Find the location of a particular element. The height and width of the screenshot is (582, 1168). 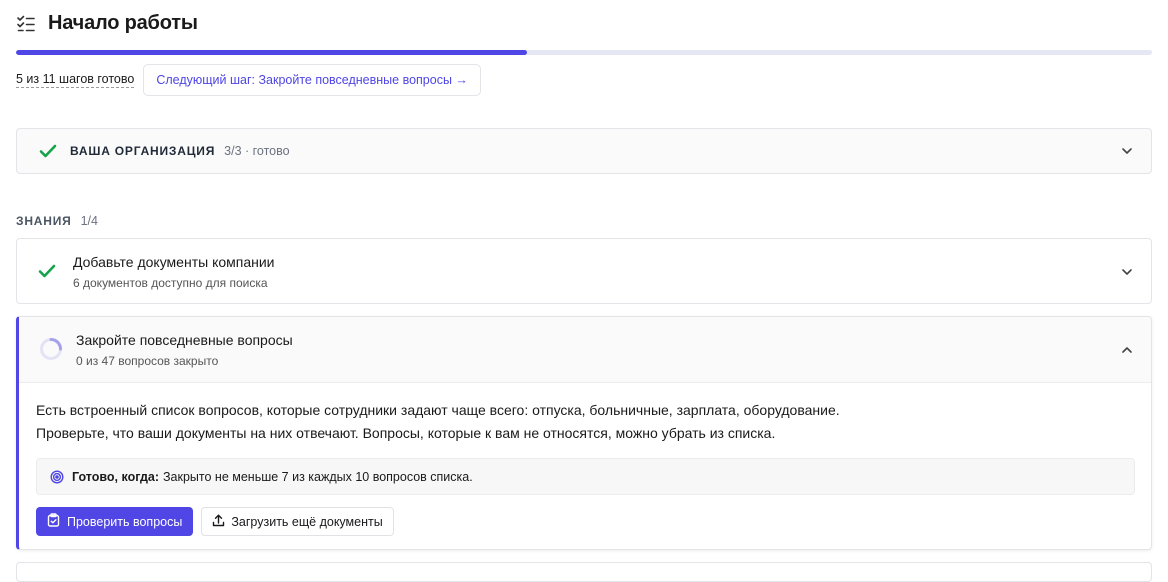

section-organization: ВАША ОРГАНИЗАЦИЯ 3/3 · готово is located at coordinates (584, 151).